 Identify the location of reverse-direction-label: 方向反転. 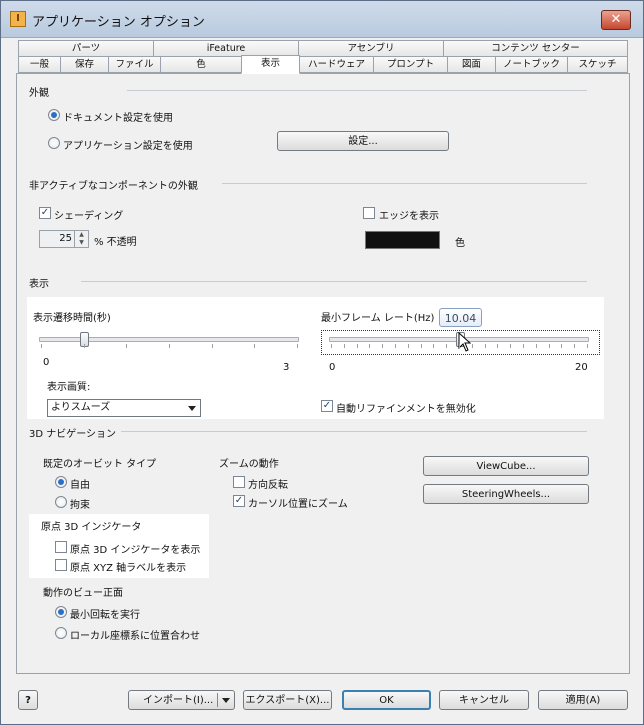
(268, 485).